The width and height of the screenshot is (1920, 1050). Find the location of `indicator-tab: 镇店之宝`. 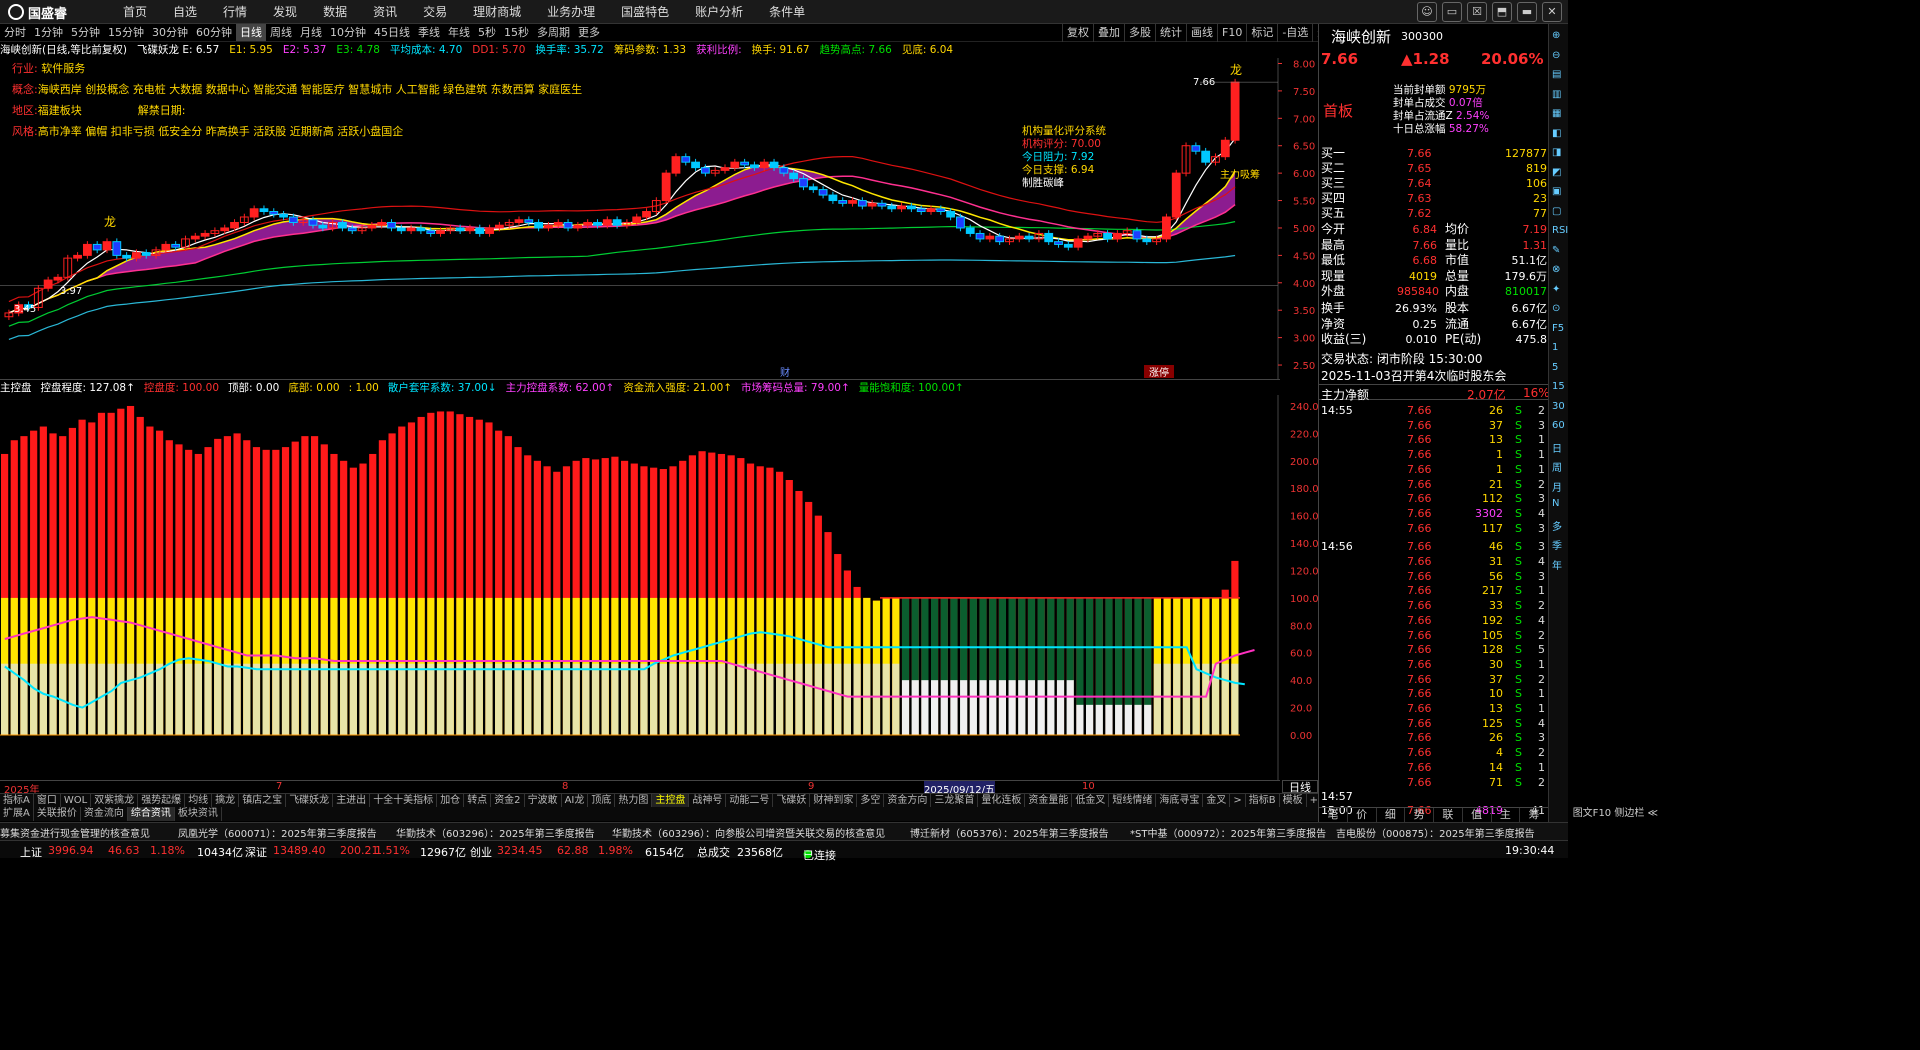

indicator-tab: 镇店之宝 is located at coordinates (263, 800).